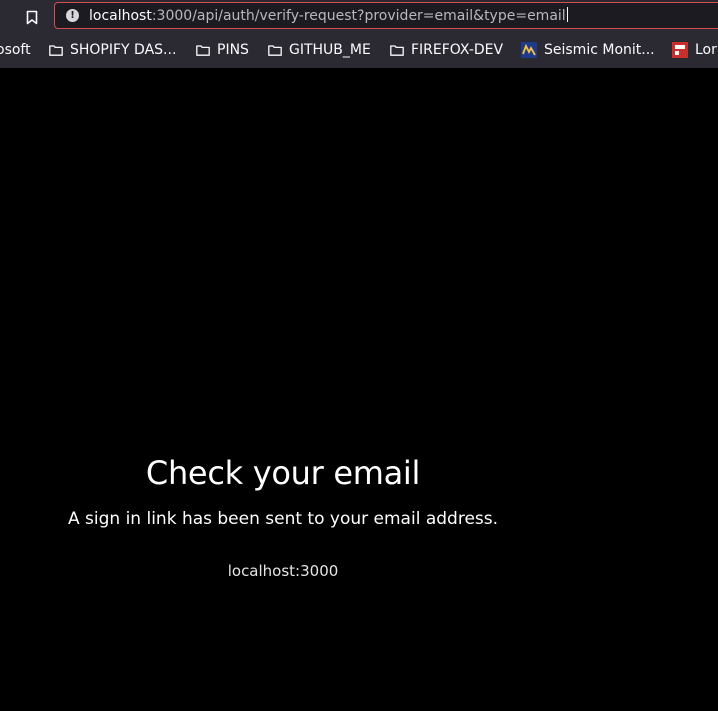  I want to click on bookmark-folder-pins: PINS, so click(222, 50).